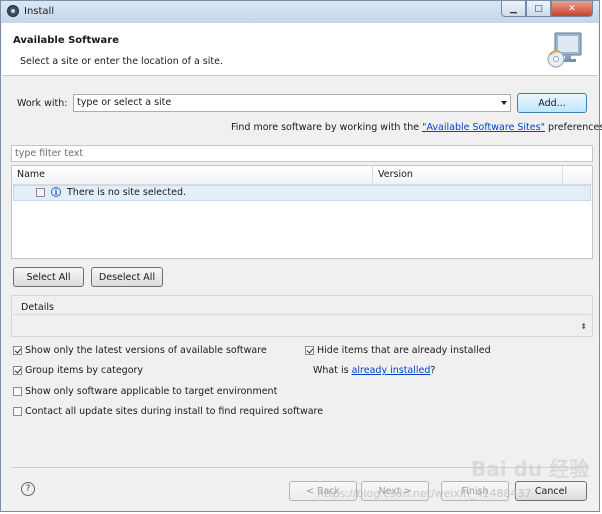 Image resolution: width=602 pixels, height=514 pixels. Describe the element at coordinates (37, 307) in the screenshot. I see `details-label: Details` at that location.